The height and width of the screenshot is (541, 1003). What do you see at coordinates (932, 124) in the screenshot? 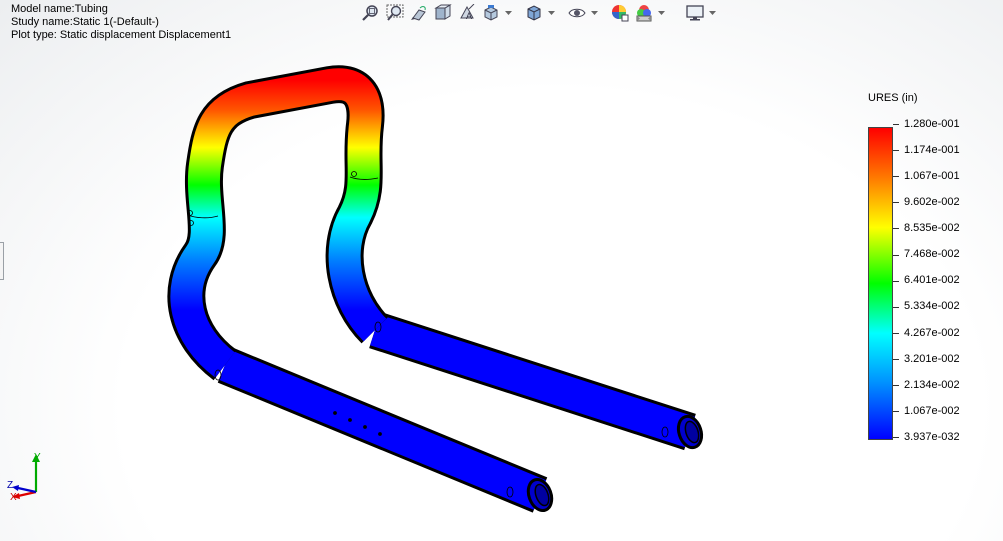
I see `legend-label: 1.280e-001` at bounding box center [932, 124].